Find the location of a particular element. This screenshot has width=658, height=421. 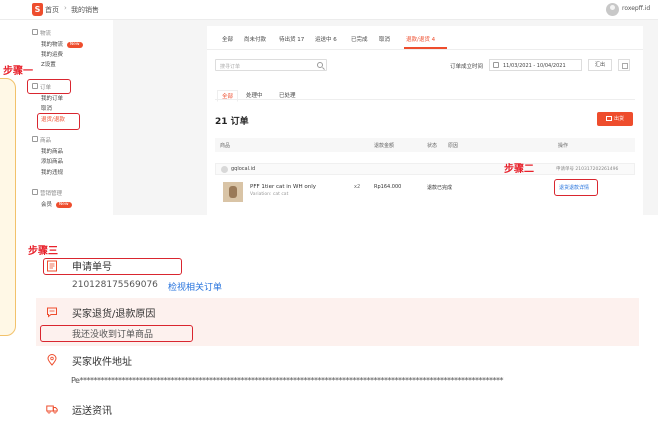

col-product: 商品 is located at coordinates (225, 146).